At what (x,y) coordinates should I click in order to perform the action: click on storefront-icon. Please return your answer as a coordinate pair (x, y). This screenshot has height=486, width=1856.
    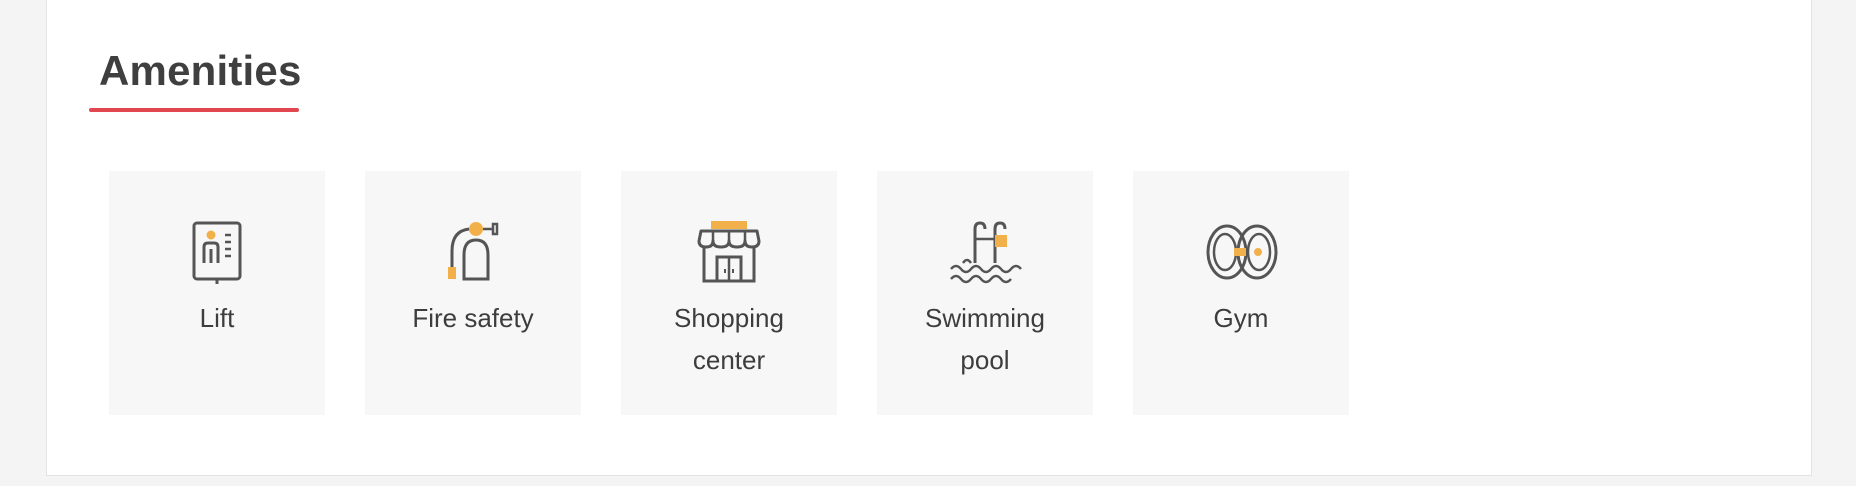
    Looking at the image, I should click on (729, 252).